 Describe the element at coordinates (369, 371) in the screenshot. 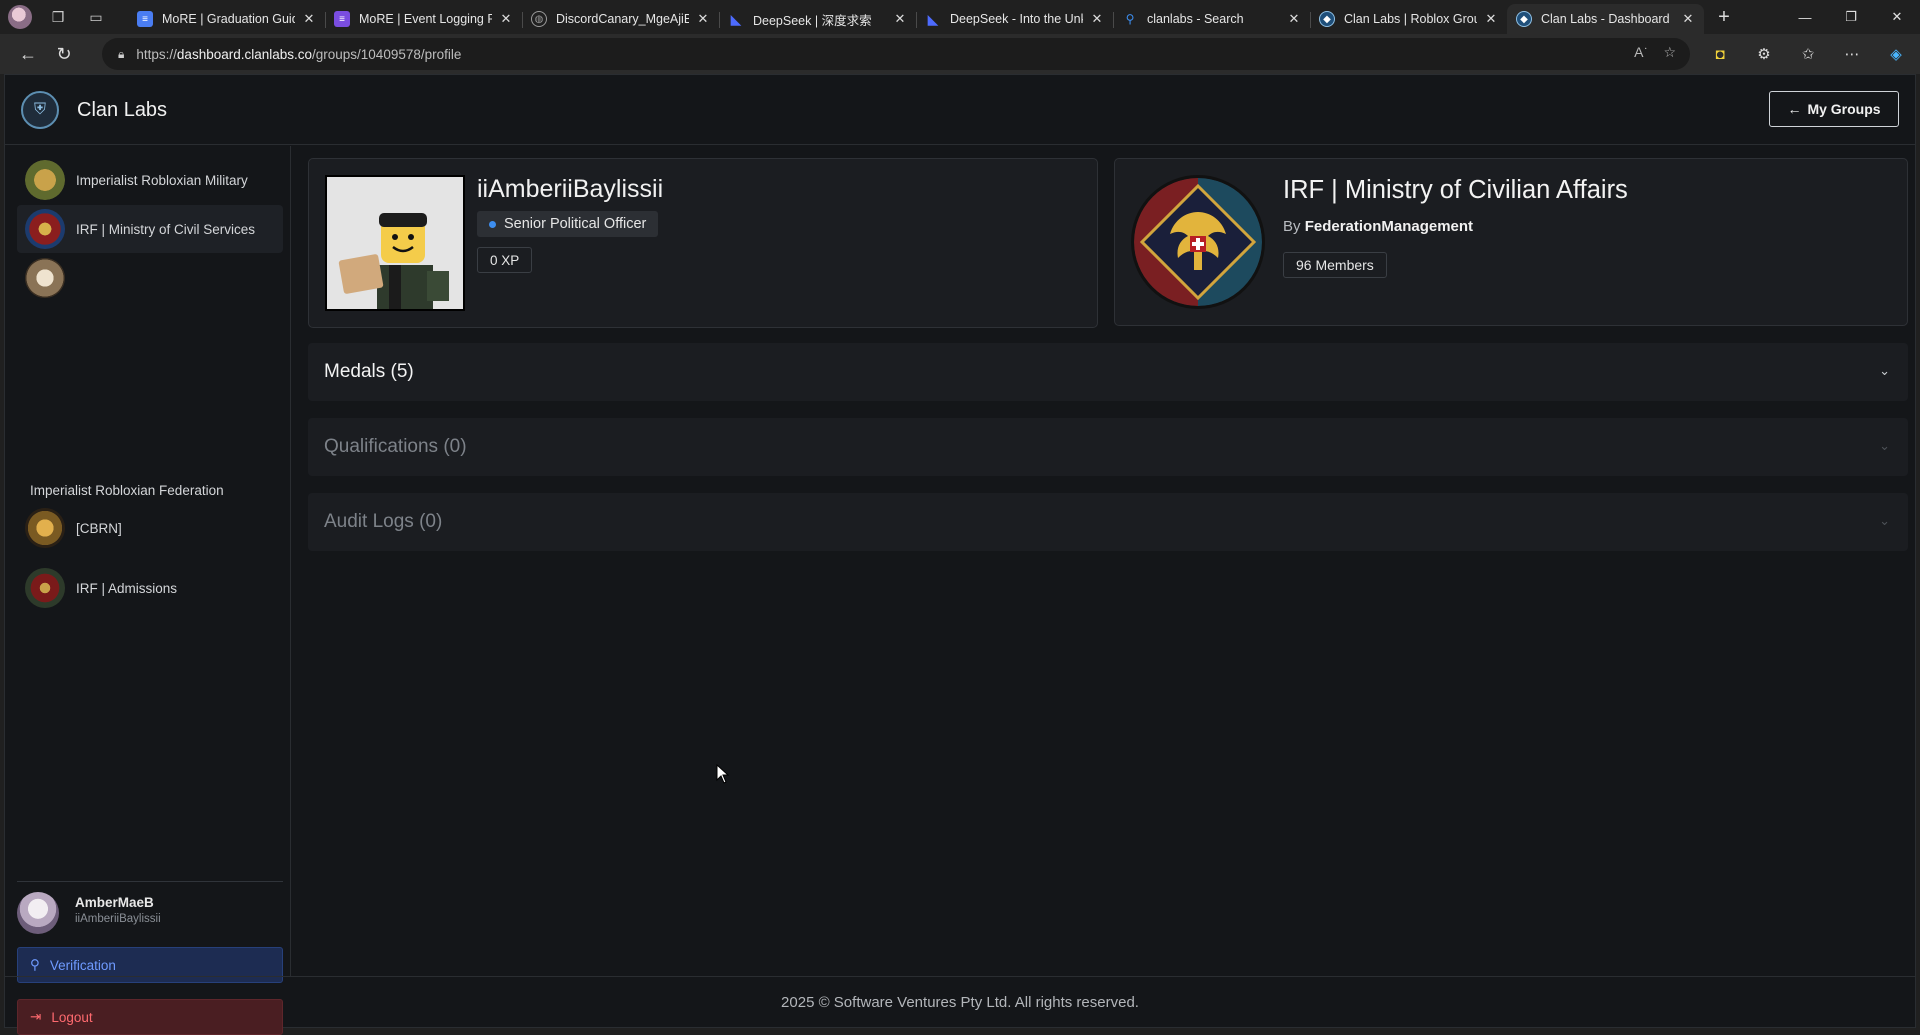

I see `medals-section-title: Medals (5)` at that location.